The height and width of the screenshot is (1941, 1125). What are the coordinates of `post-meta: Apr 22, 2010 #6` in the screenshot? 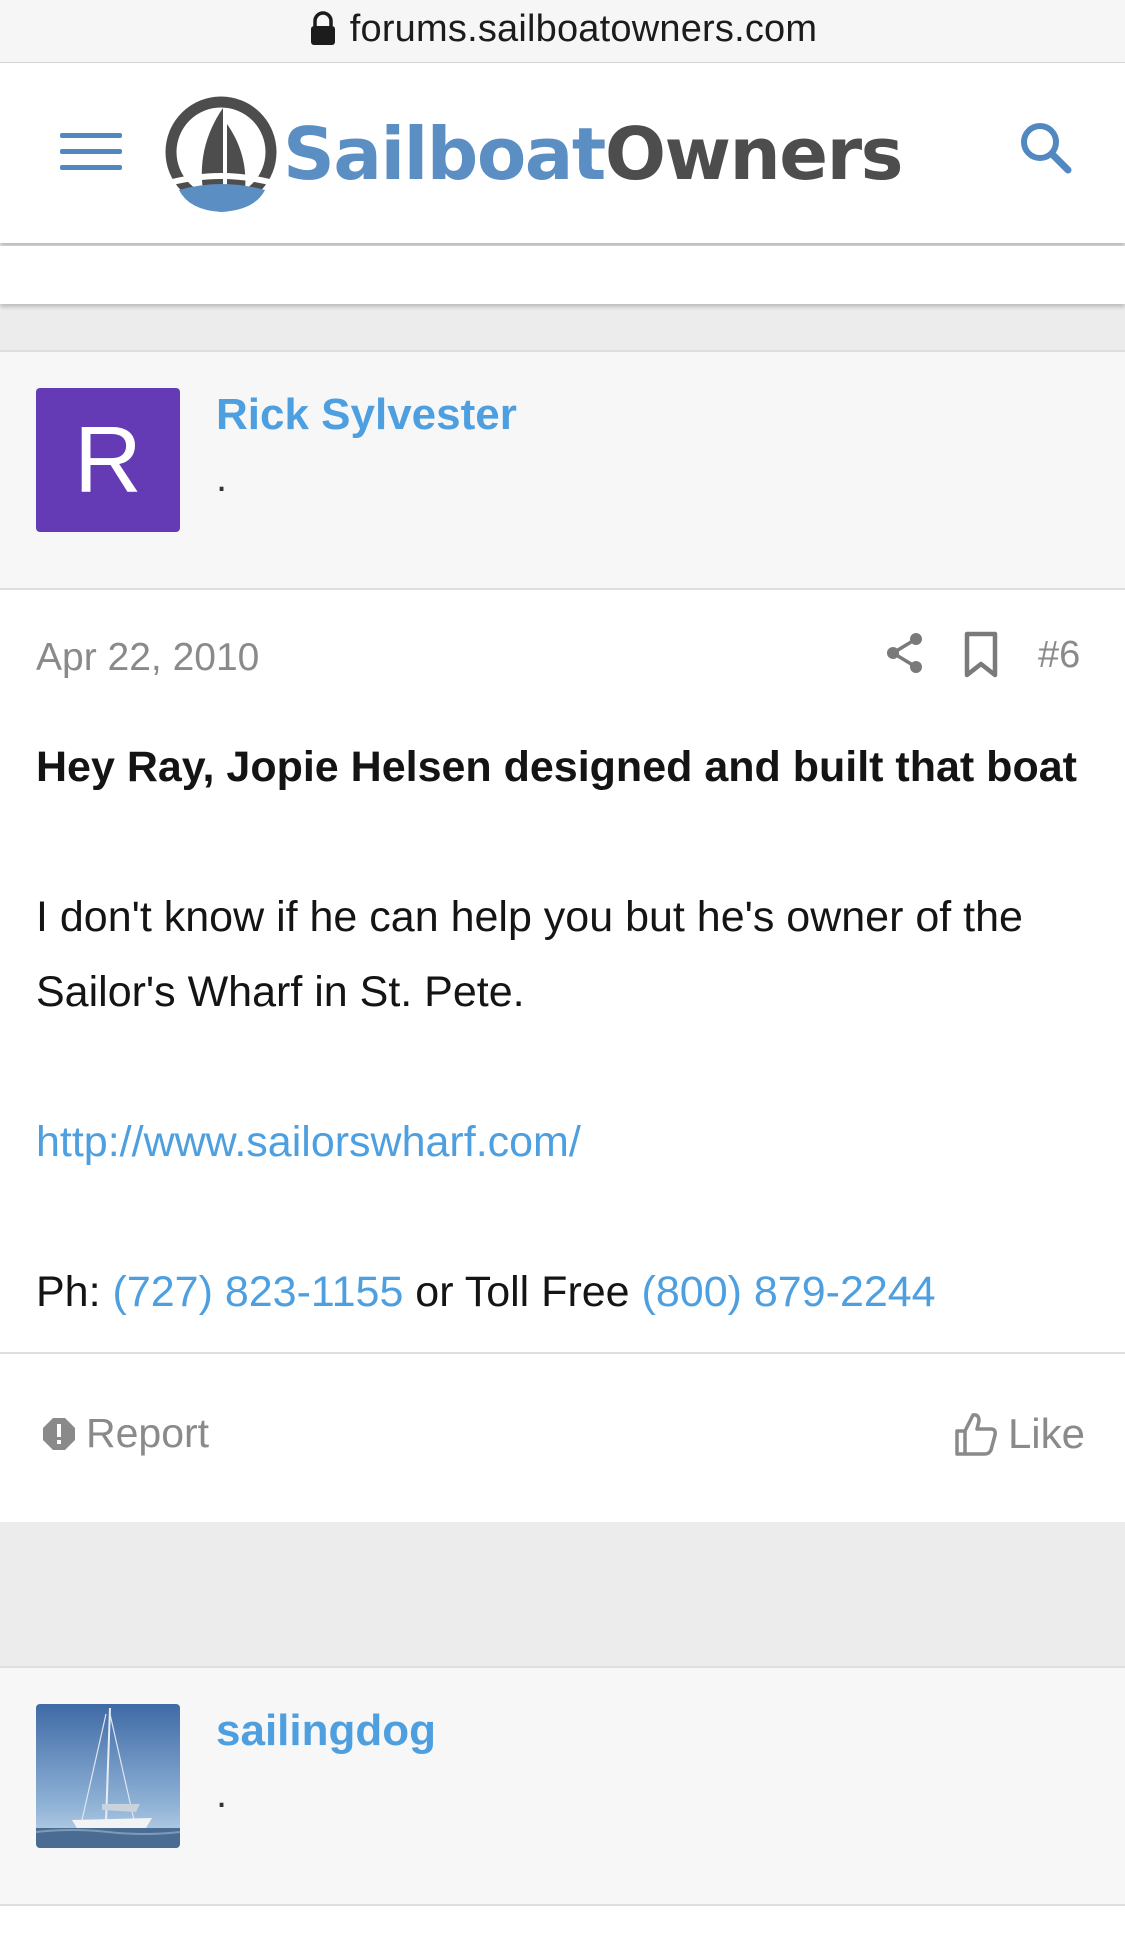 It's located at (562, 660).